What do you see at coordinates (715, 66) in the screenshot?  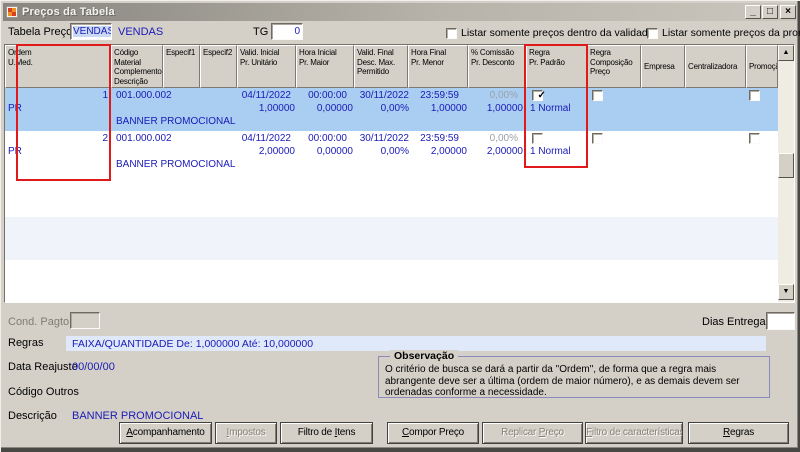 I see `col-header-centralizadora: Centralizadora` at bounding box center [715, 66].